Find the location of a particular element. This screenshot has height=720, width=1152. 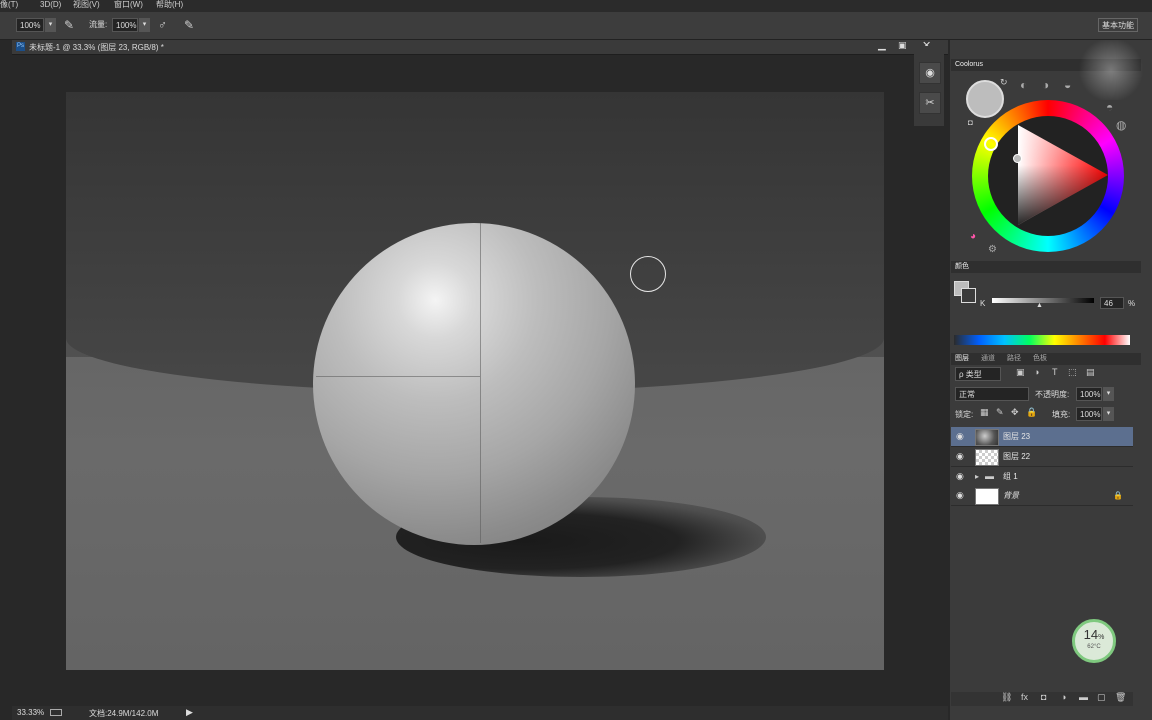

layer-row: ◉ ▸ ▬ 组 1 is located at coordinates (1042, 477).